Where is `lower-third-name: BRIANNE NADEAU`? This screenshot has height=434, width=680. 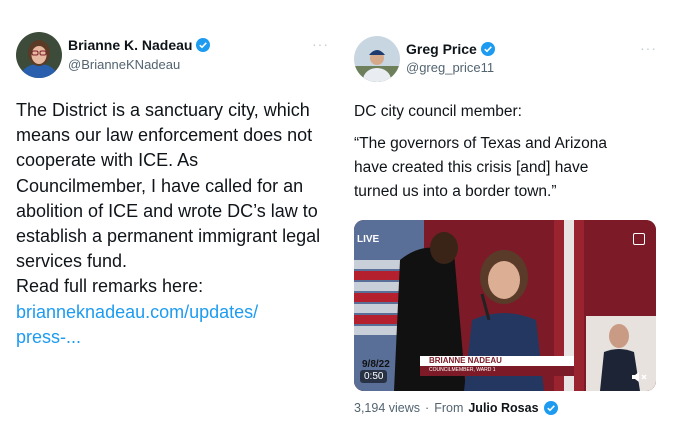 lower-third-name: BRIANNE NADEAU is located at coordinates (465, 360).